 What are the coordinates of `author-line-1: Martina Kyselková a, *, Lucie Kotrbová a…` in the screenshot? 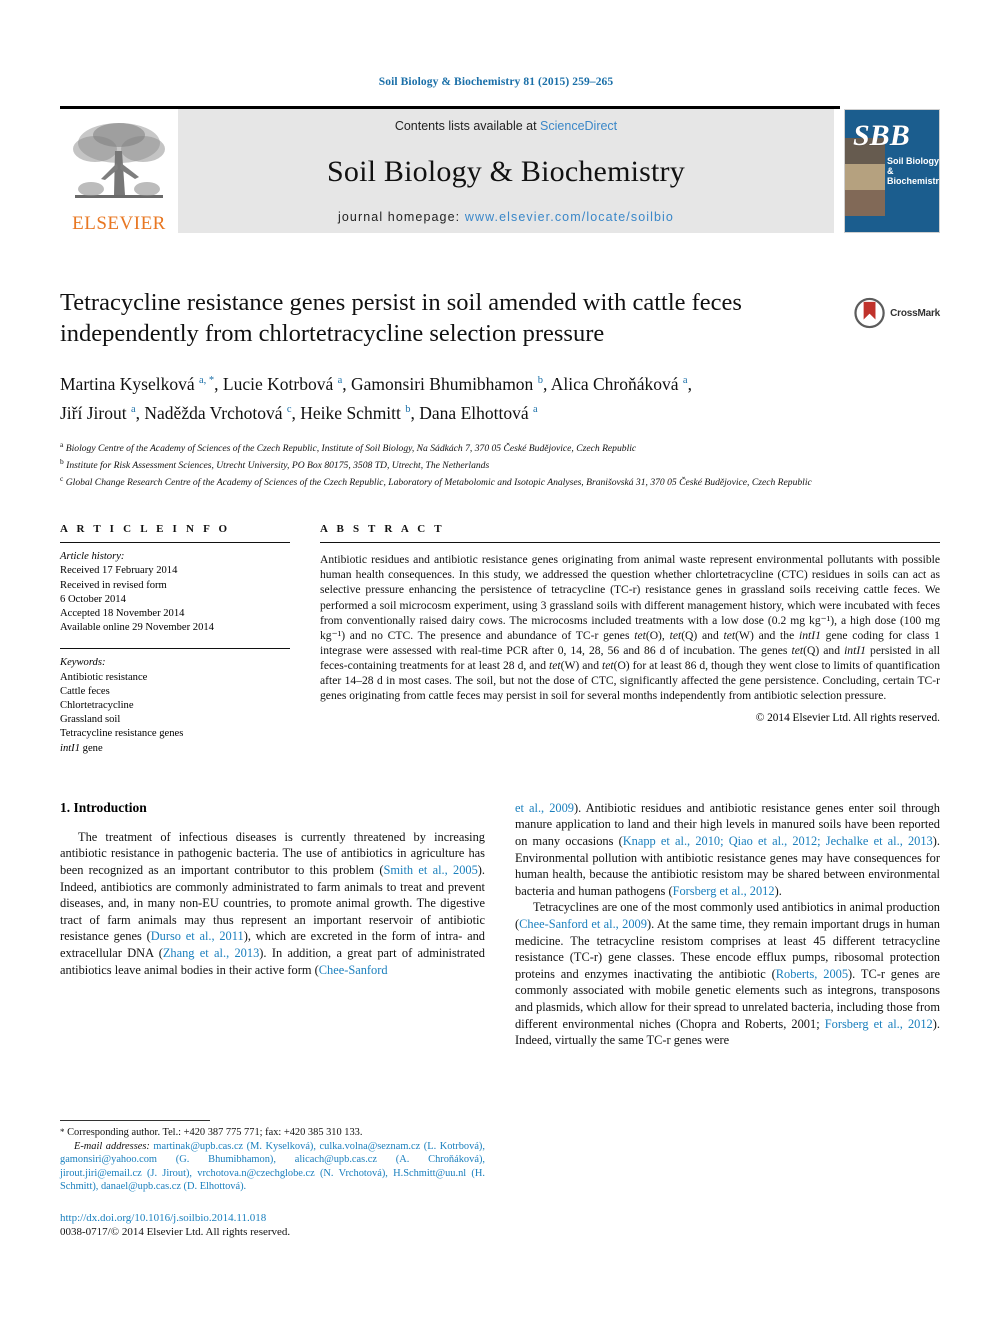 It's located at (376, 383).